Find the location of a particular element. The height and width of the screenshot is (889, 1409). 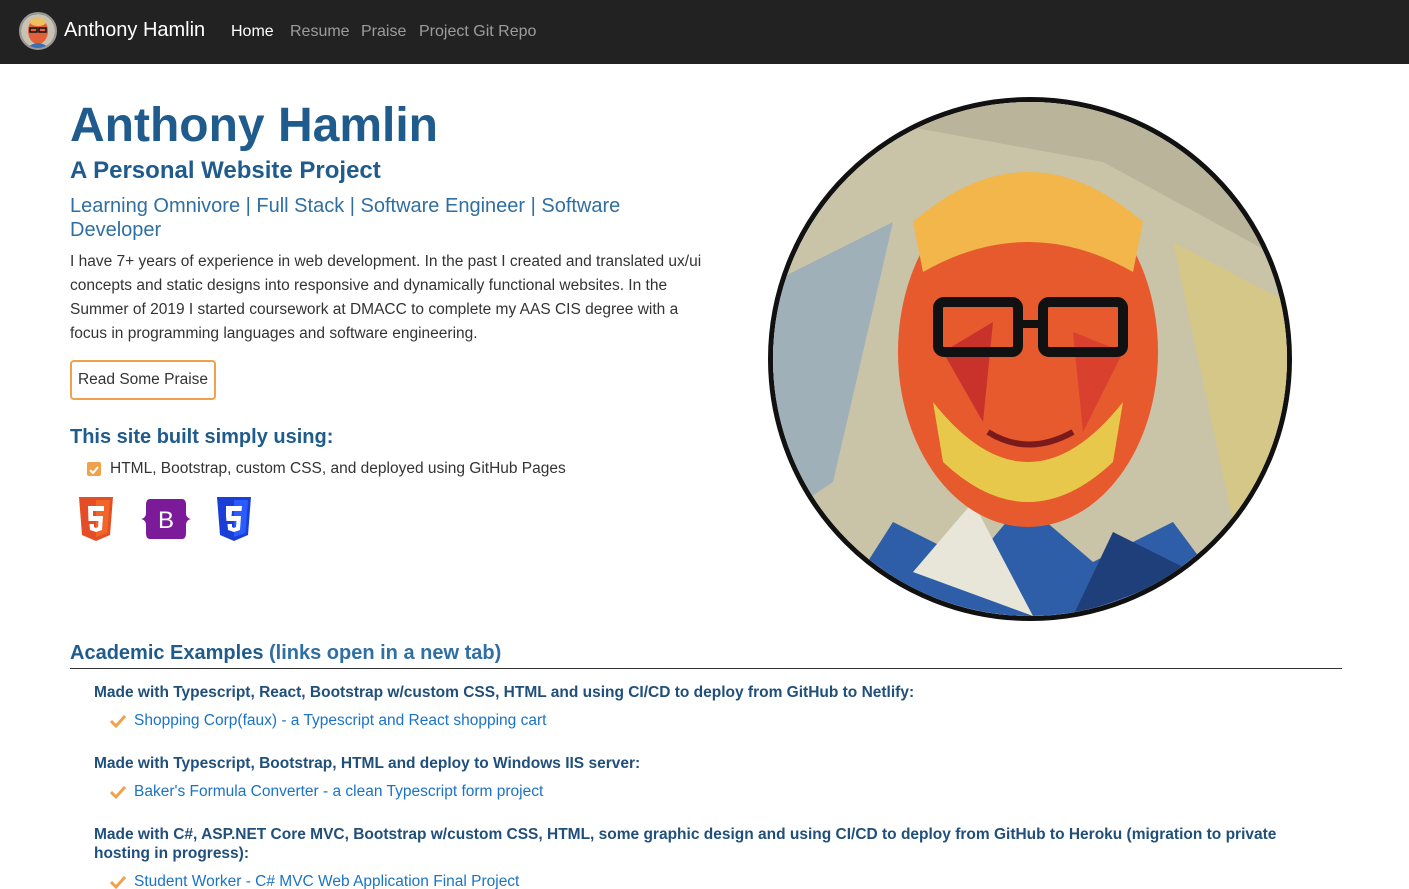

divider is located at coordinates (706, 668).